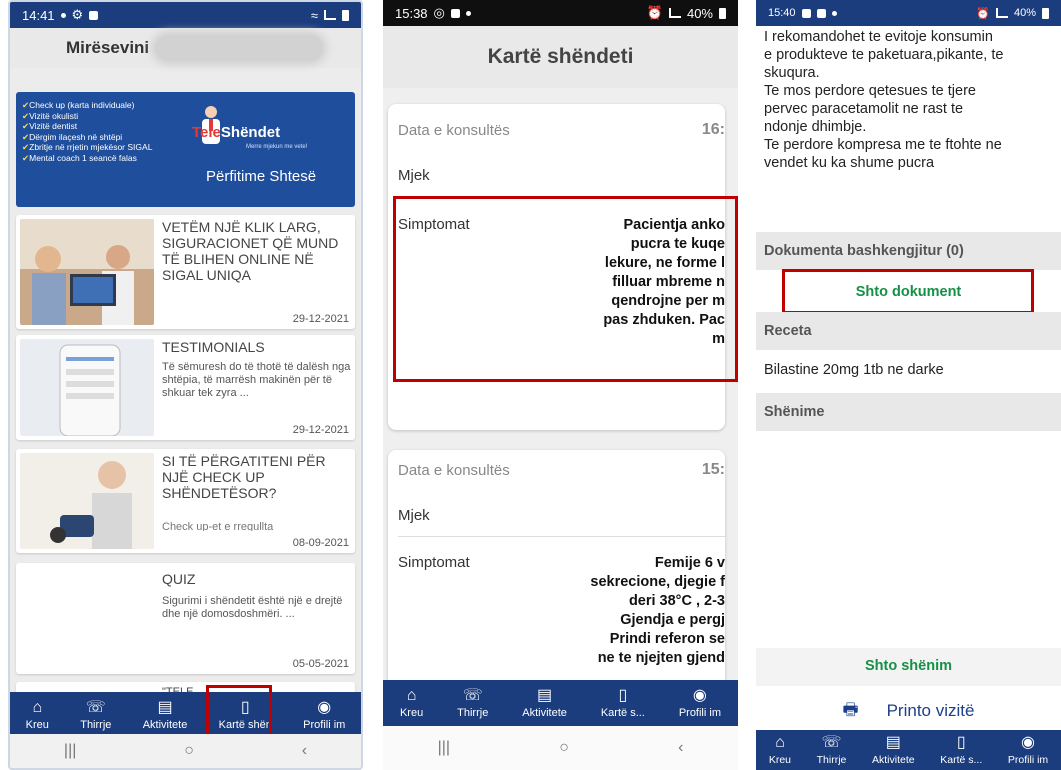 The image size is (1061, 770). I want to click on divider, so click(561, 536).